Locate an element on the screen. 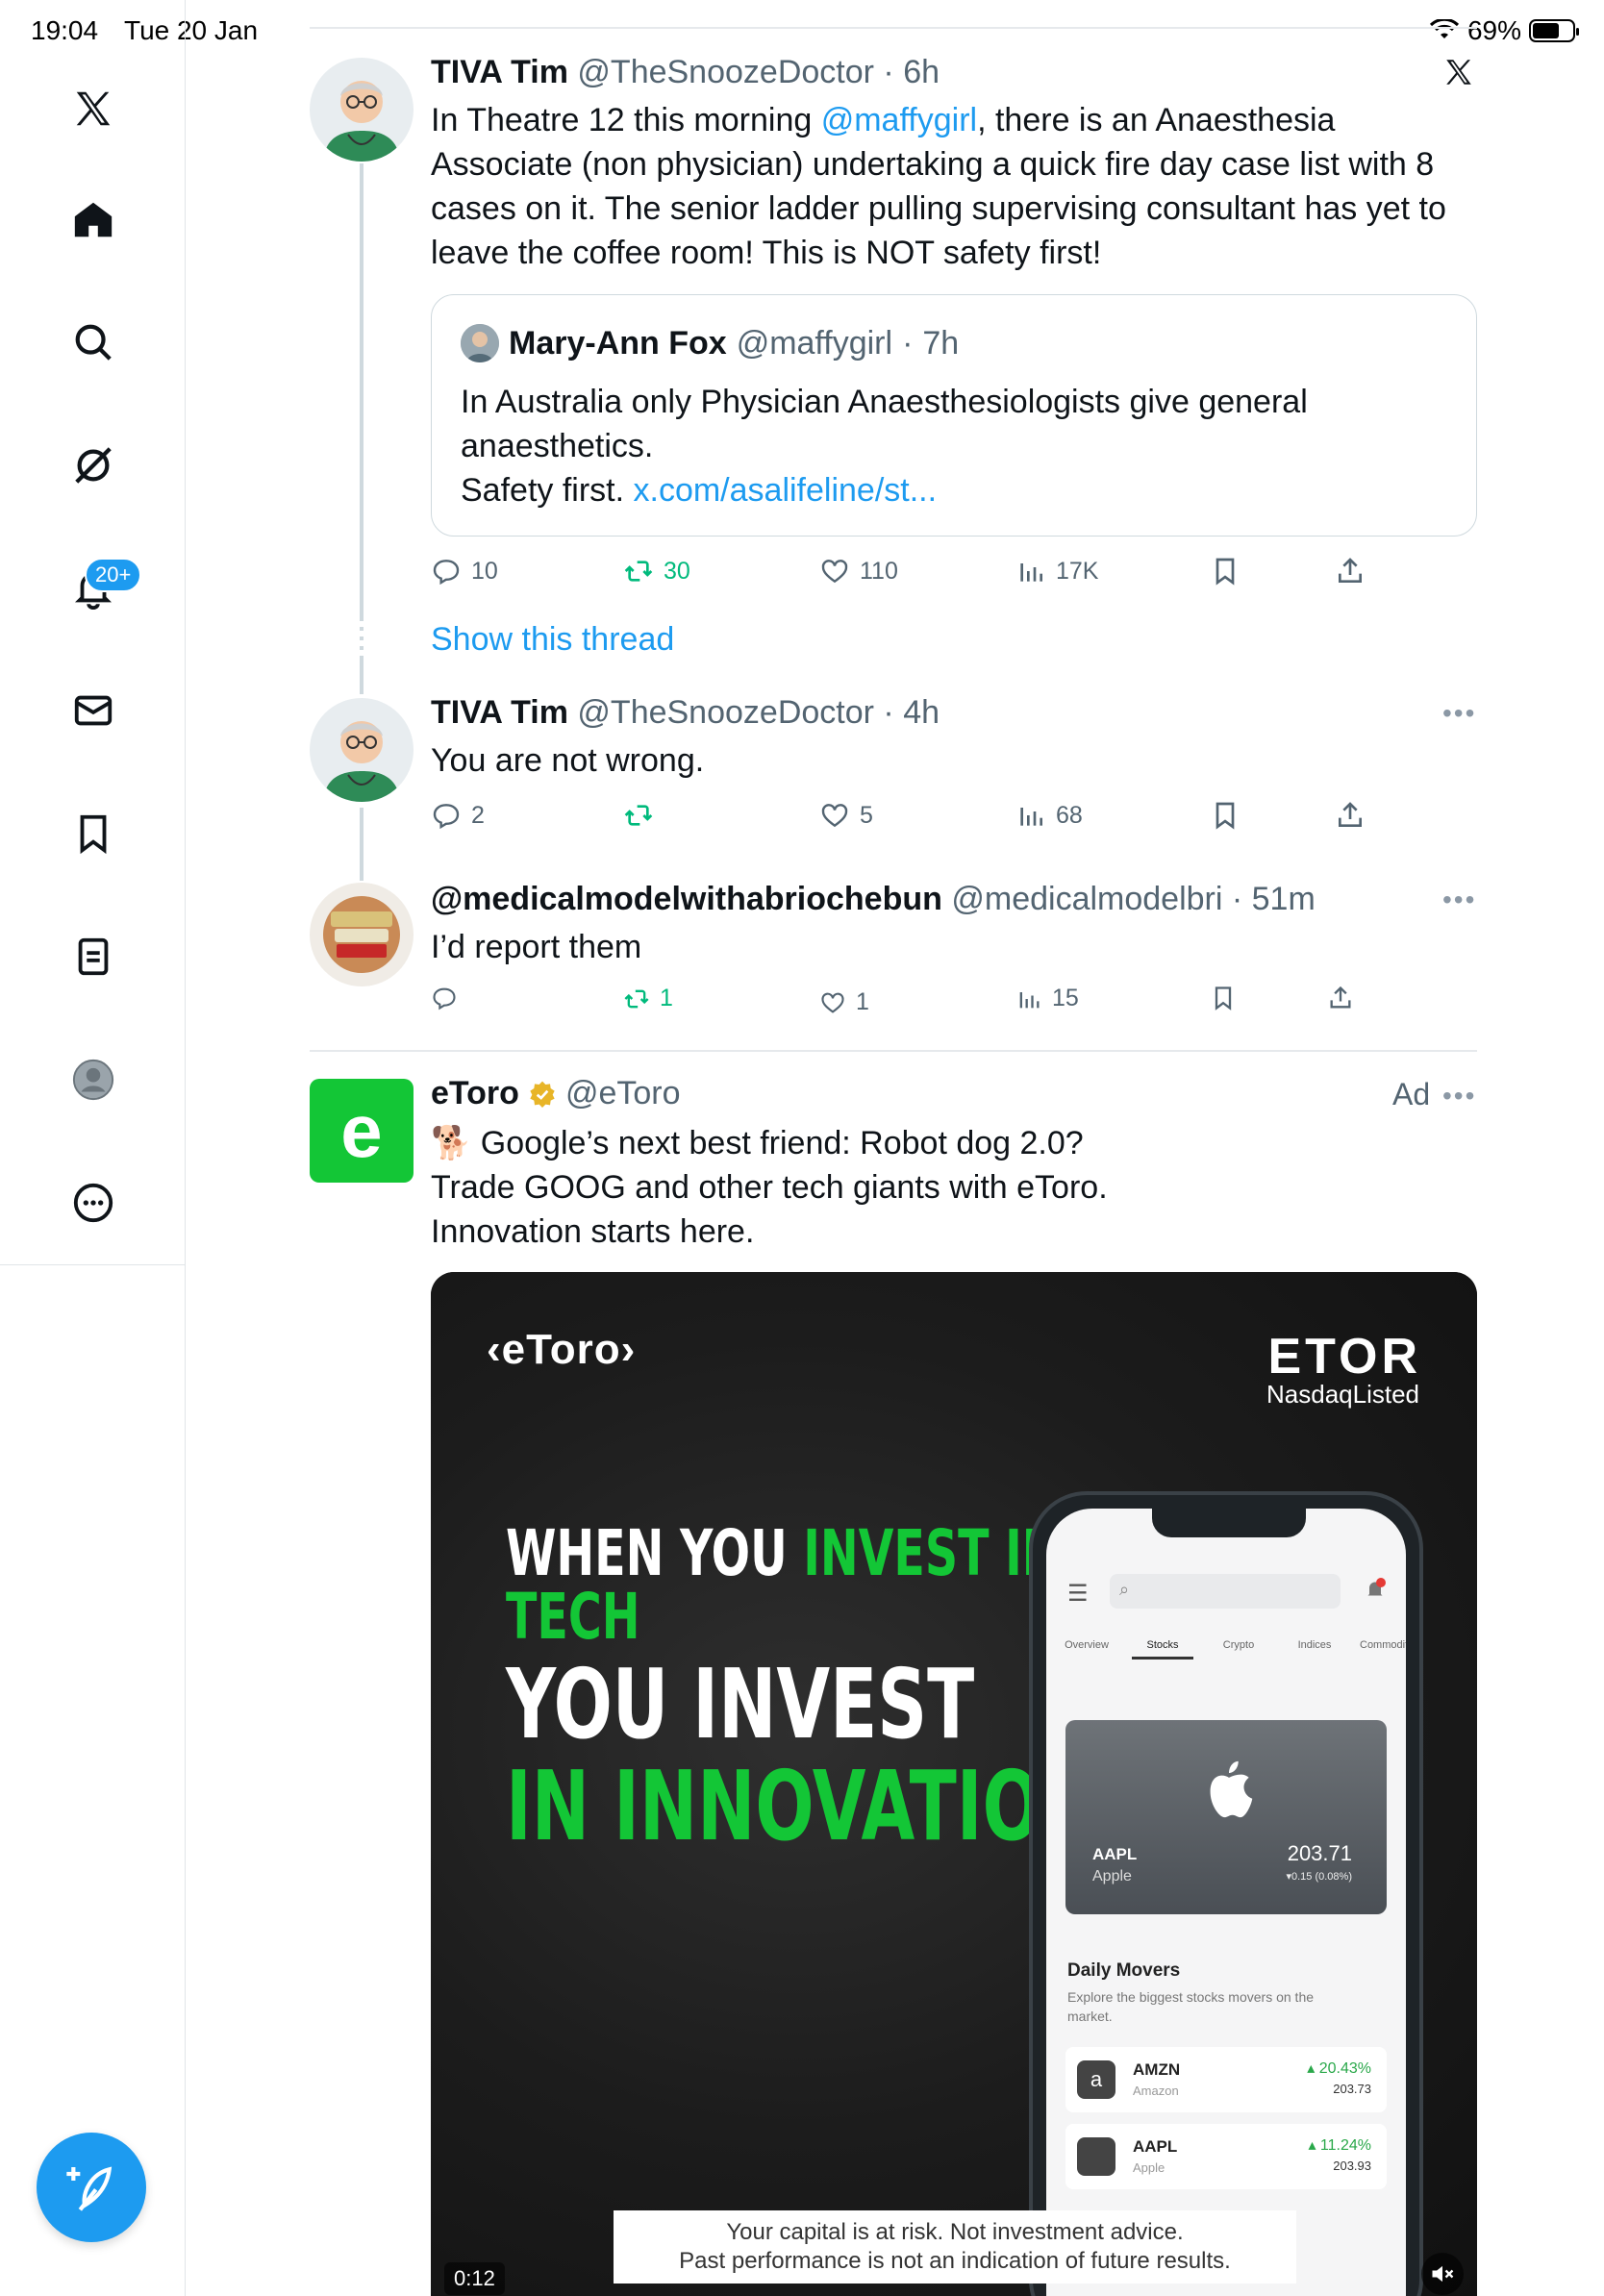  views-button: 15 is located at coordinates (1047, 998).